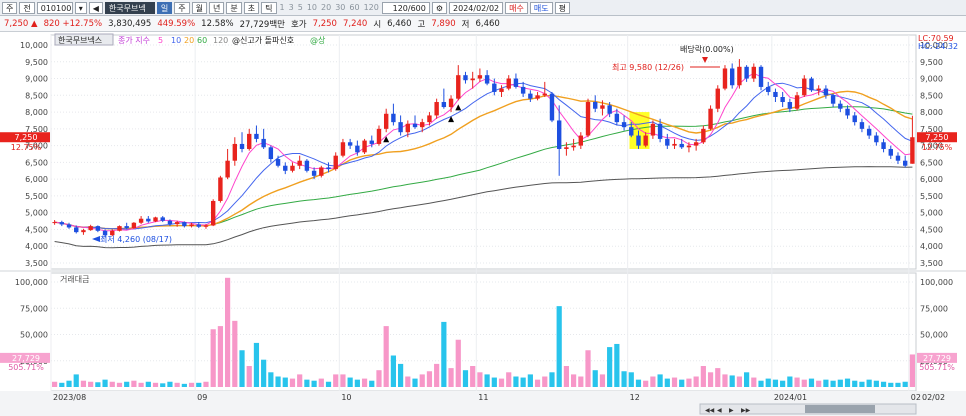  Describe the element at coordinates (931, 62) in the screenshot. I see `price-tick-right: 9,500` at that location.